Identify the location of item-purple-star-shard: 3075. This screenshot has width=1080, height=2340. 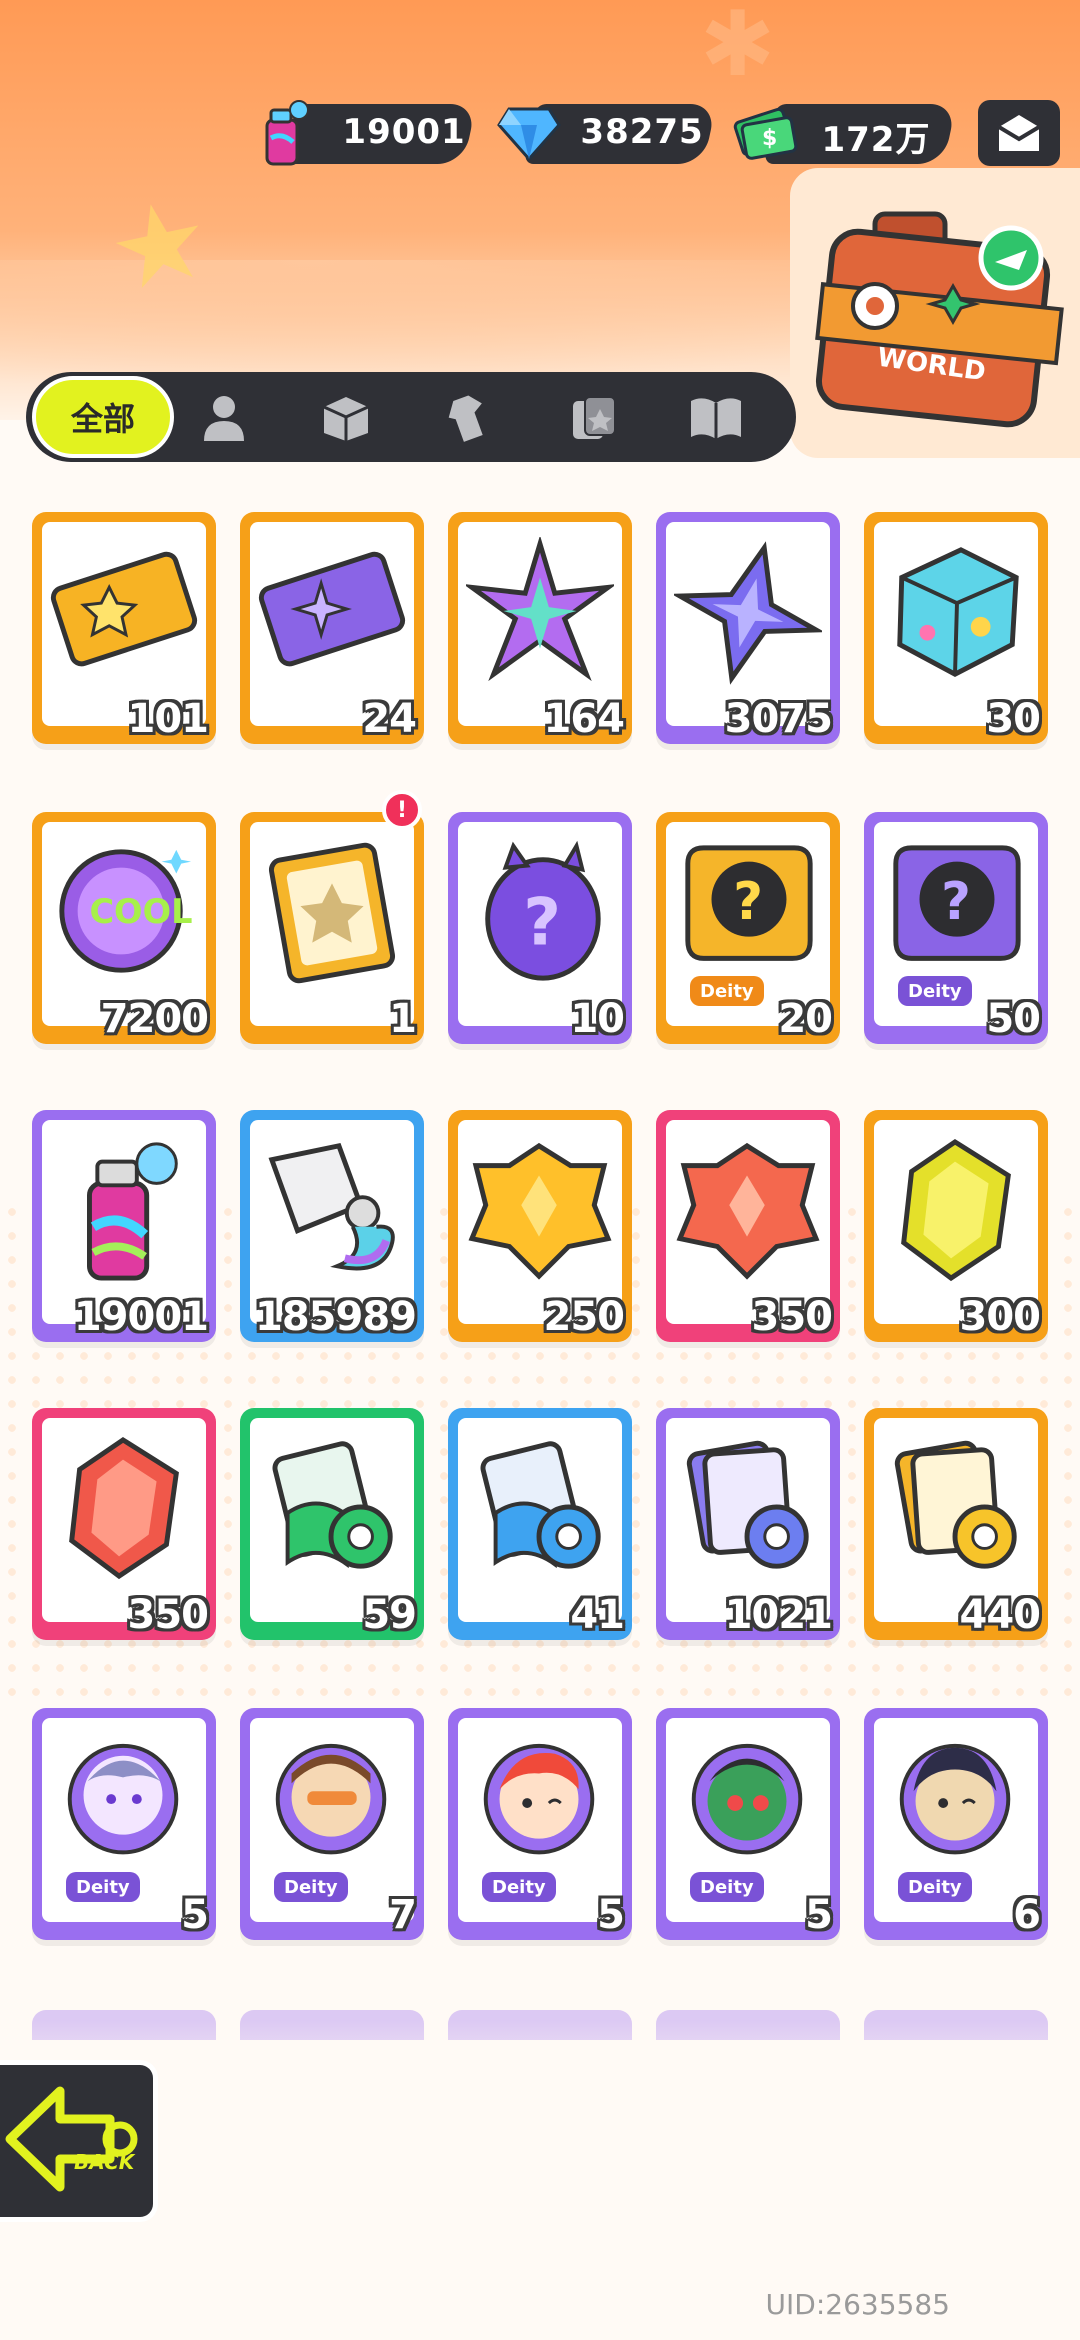
(748, 628).